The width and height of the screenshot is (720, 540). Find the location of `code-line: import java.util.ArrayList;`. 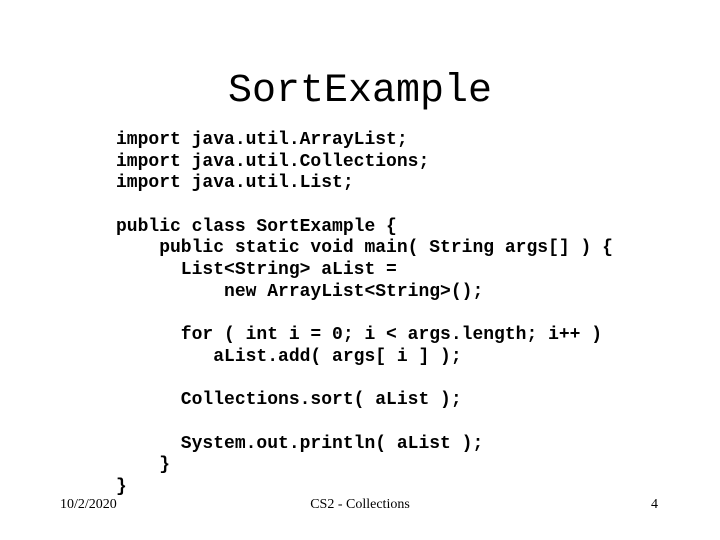

code-line: import java.util.ArrayList; is located at coordinates (262, 140).